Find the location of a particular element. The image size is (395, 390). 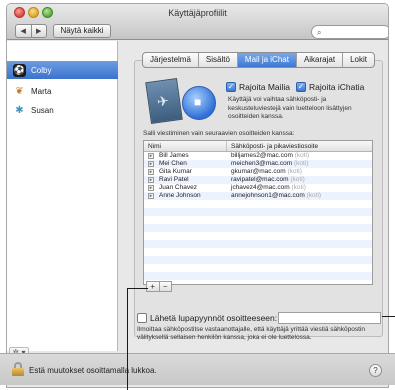

tab-time-limits: Aikarajat is located at coordinates (318, 60).